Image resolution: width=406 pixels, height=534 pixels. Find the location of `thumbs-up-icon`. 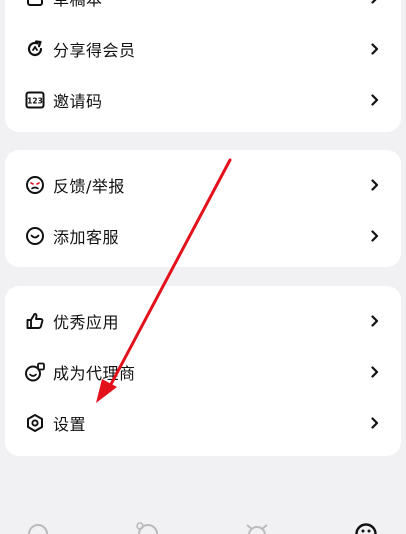

thumbs-up-icon is located at coordinates (35, 321).